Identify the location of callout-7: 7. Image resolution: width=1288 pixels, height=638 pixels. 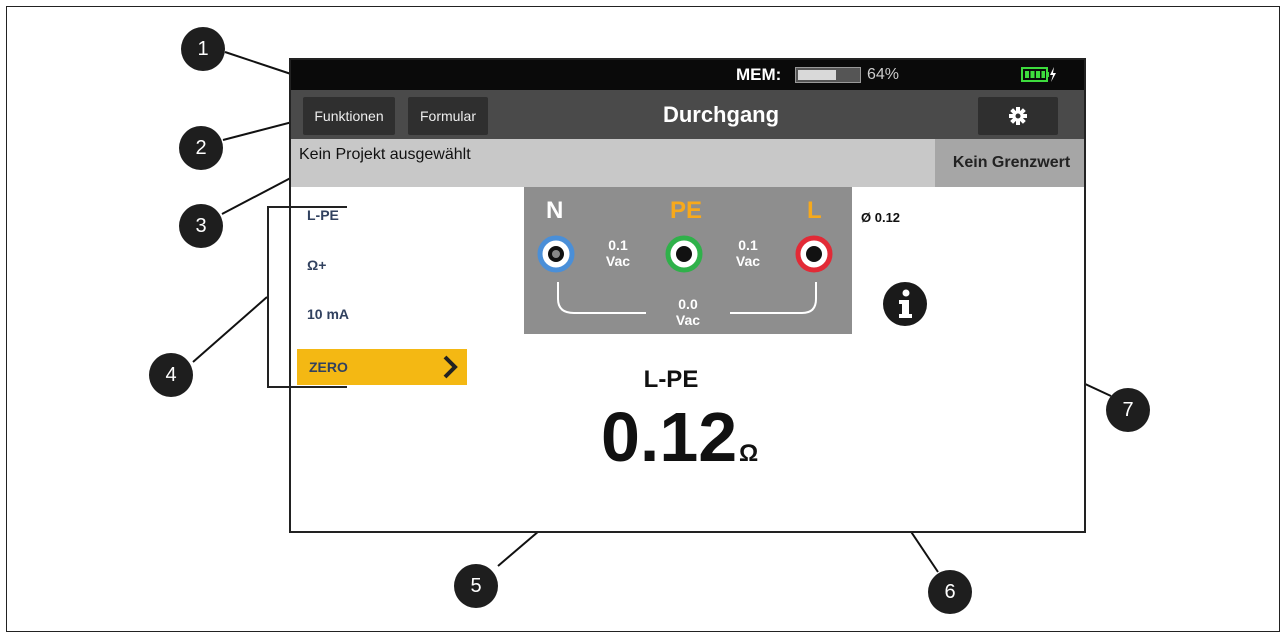
(1128, 410).